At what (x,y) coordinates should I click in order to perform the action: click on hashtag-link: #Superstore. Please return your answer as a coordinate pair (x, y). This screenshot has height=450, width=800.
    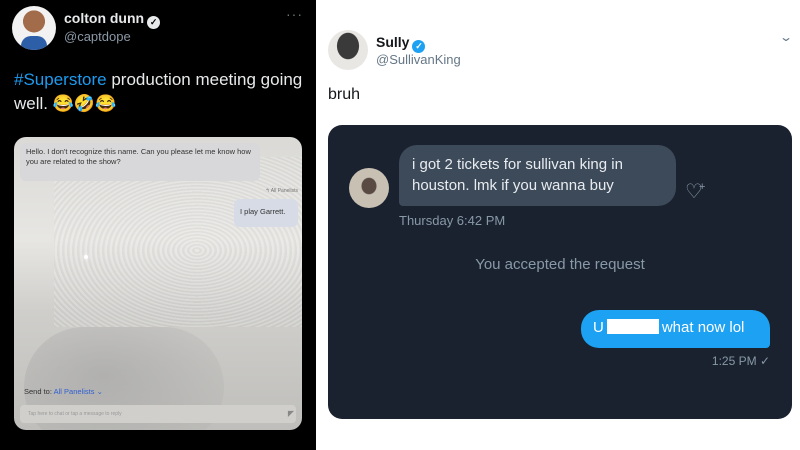
    Looking at the image, I should click on (60, 79).